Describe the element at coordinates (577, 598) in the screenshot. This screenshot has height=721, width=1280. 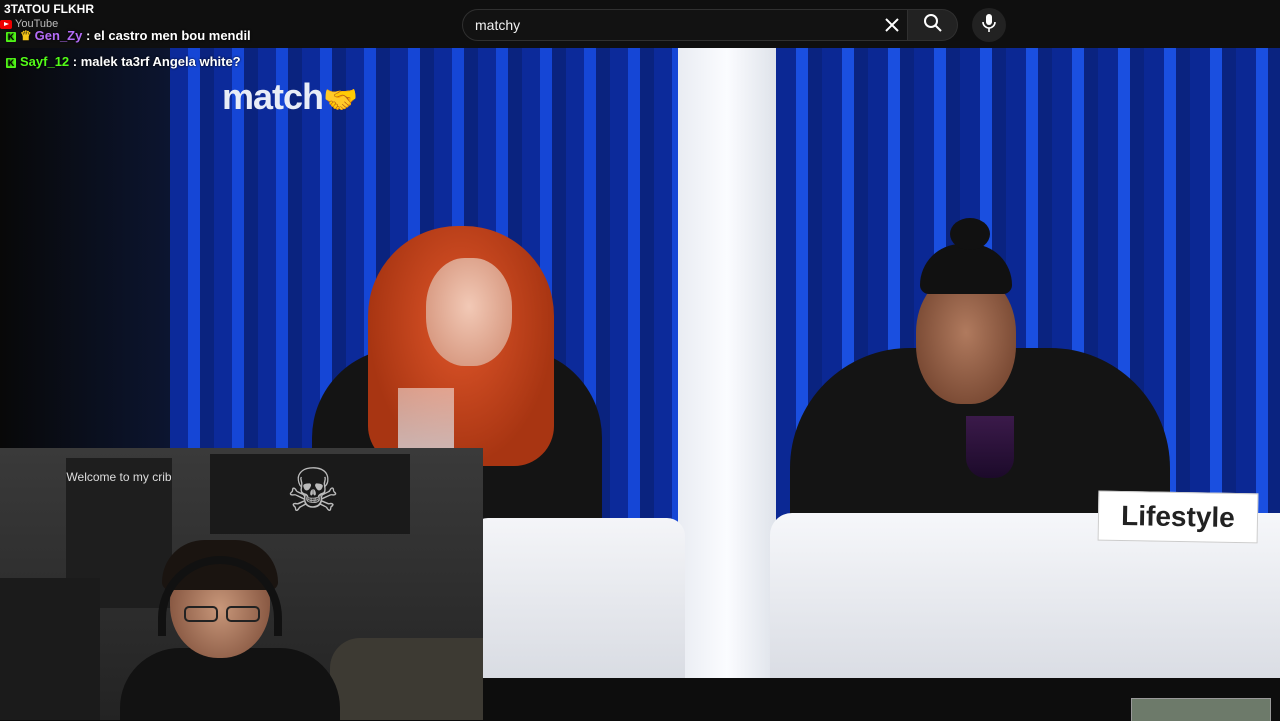
I see `left-table` at that location.